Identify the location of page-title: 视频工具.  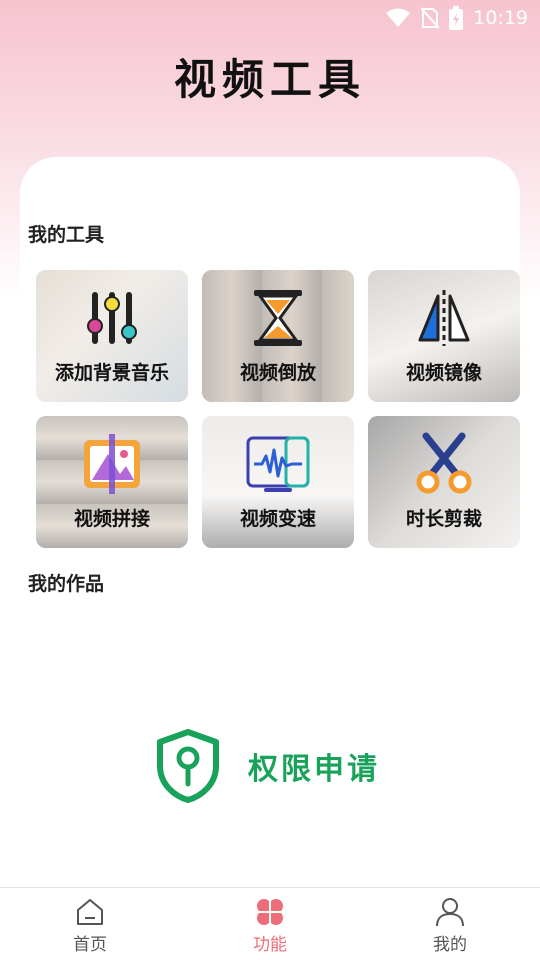
(269, 79).